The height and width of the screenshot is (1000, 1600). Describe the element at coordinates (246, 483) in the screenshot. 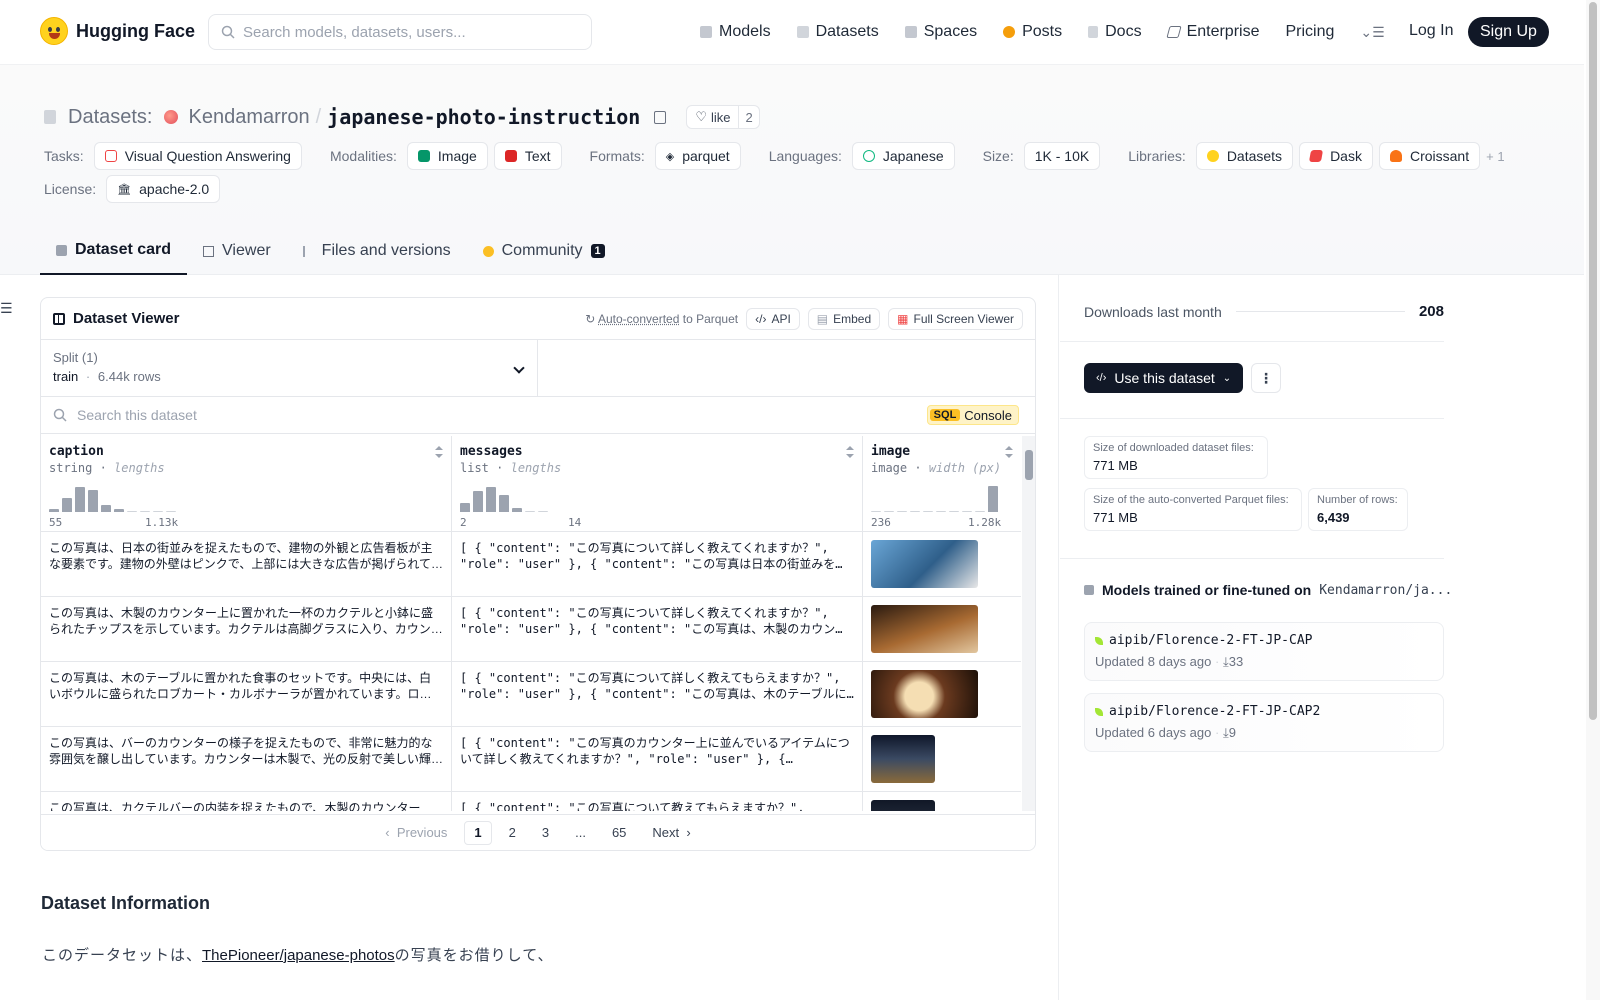

I see `column-caption: caption string · lengths 55 1.13k` at that location.